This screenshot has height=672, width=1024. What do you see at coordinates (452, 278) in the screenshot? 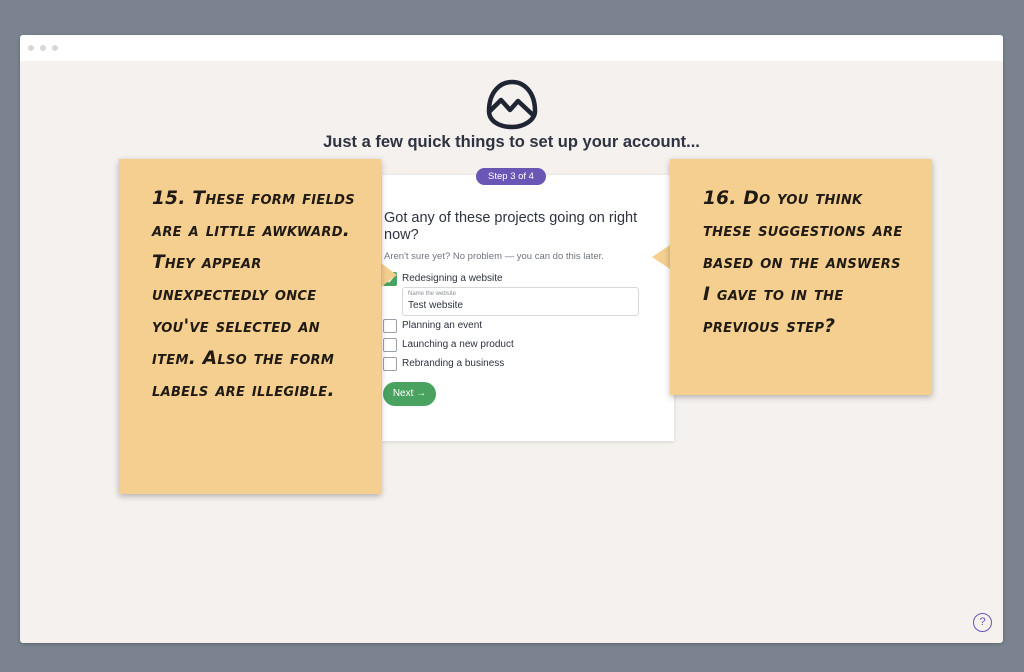
I see `option-label: Redesigning a website` at bounding box center [452, 278].